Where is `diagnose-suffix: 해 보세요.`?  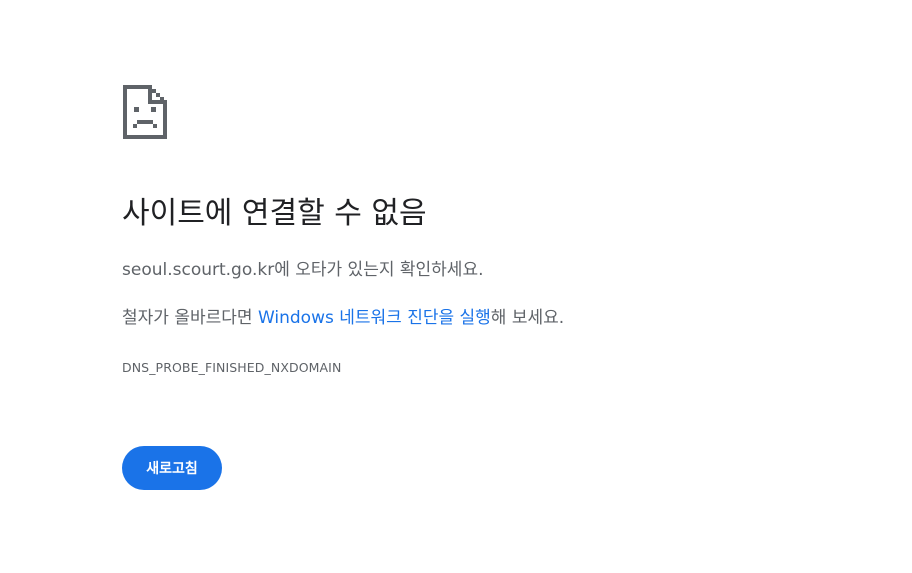 diagnose-suffix: 해 보세요. is located at coordinates (527, 318).